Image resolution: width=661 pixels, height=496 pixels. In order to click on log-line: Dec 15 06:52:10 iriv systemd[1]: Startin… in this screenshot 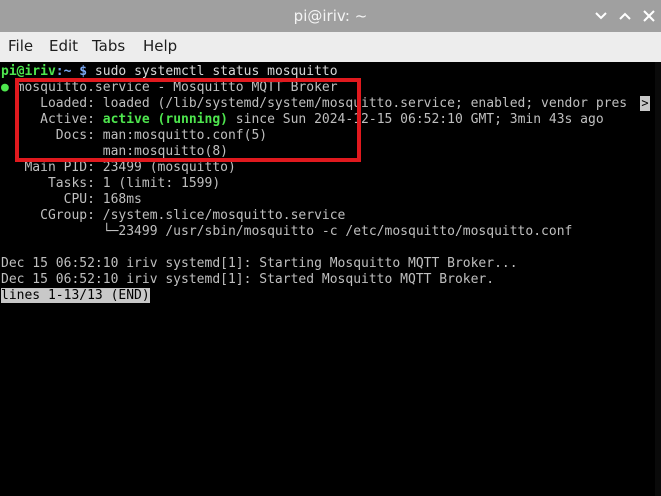, I will do `click(259, 263)`.